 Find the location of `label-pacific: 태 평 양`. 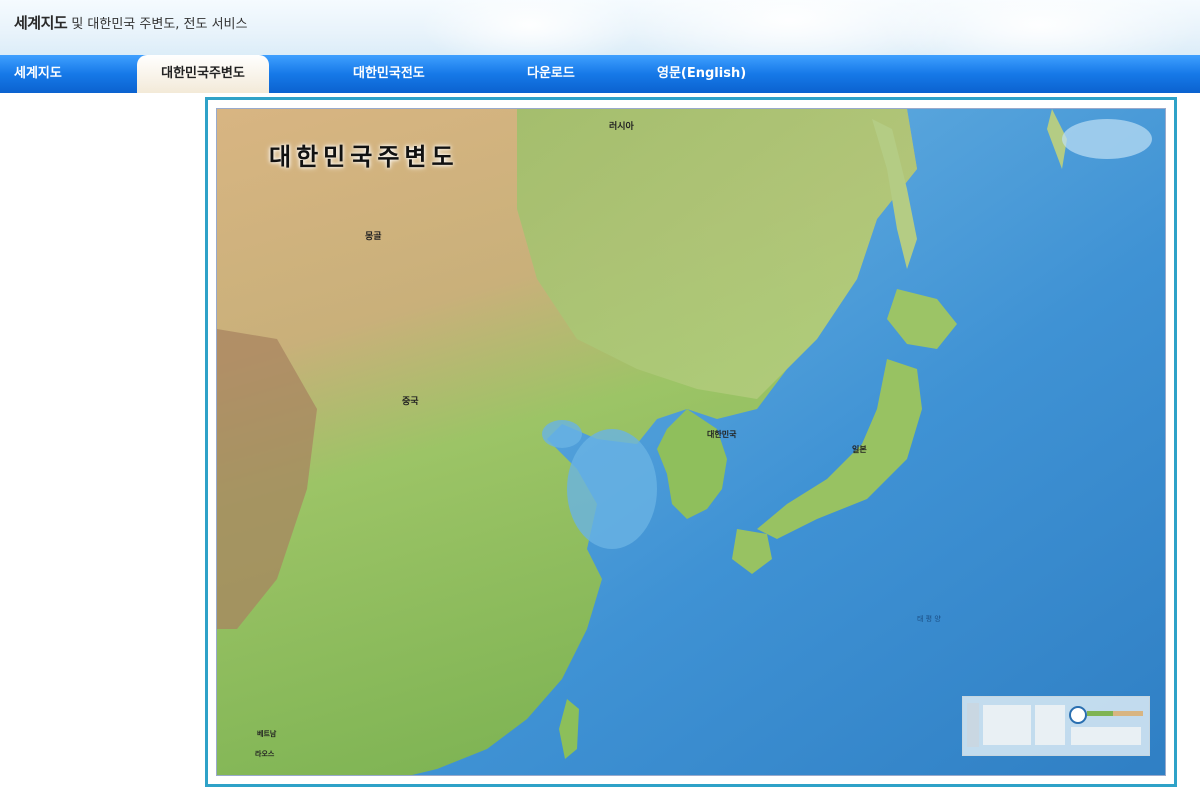

label-pacific: 태 평 양 is located at coordinates (929, 619).